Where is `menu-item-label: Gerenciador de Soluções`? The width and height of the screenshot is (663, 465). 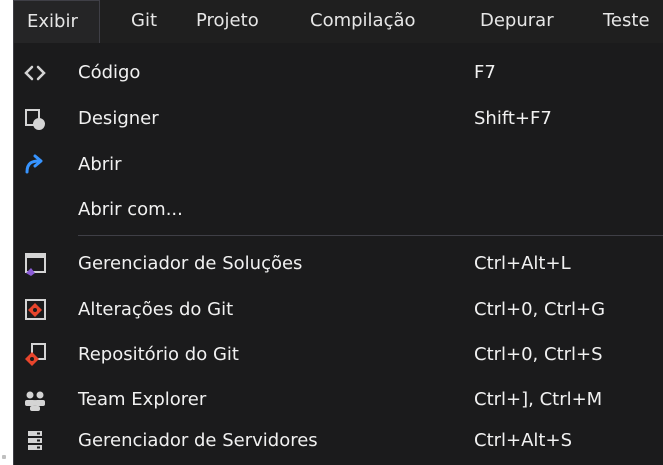 menu-item-label: Gerenciador de Soluções is located at coordinates (190, 263).